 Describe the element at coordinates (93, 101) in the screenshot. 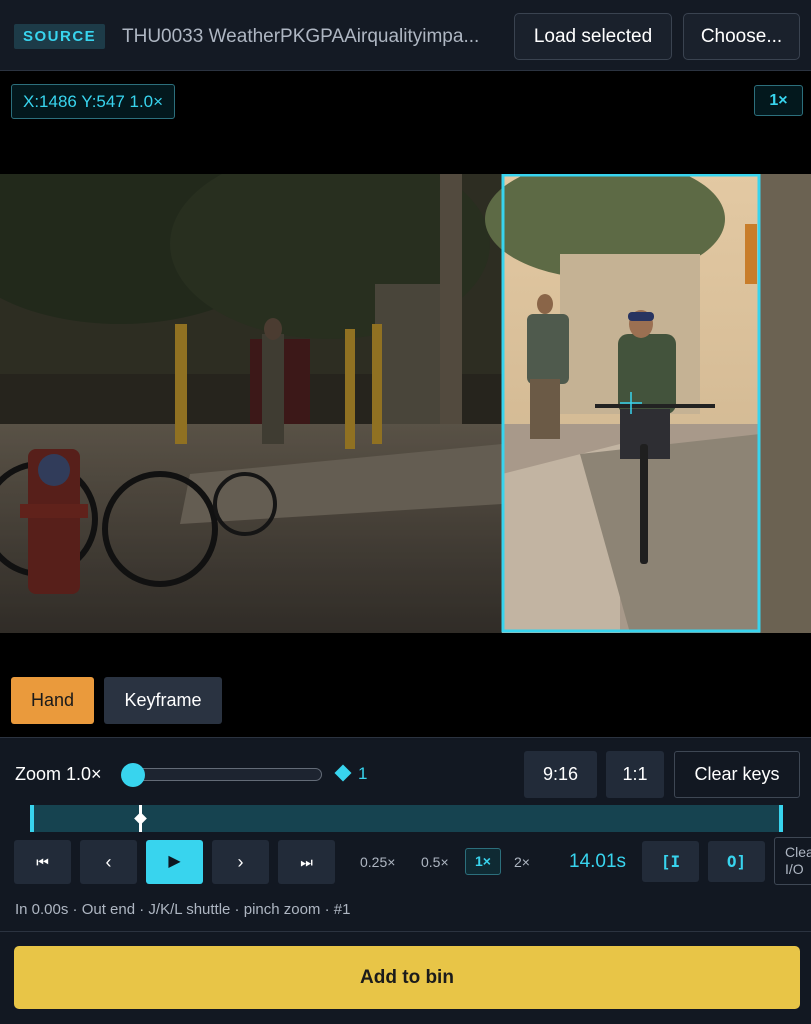

I see `coordinate-readout: X:1486 Y:547 1.0×` at that location.